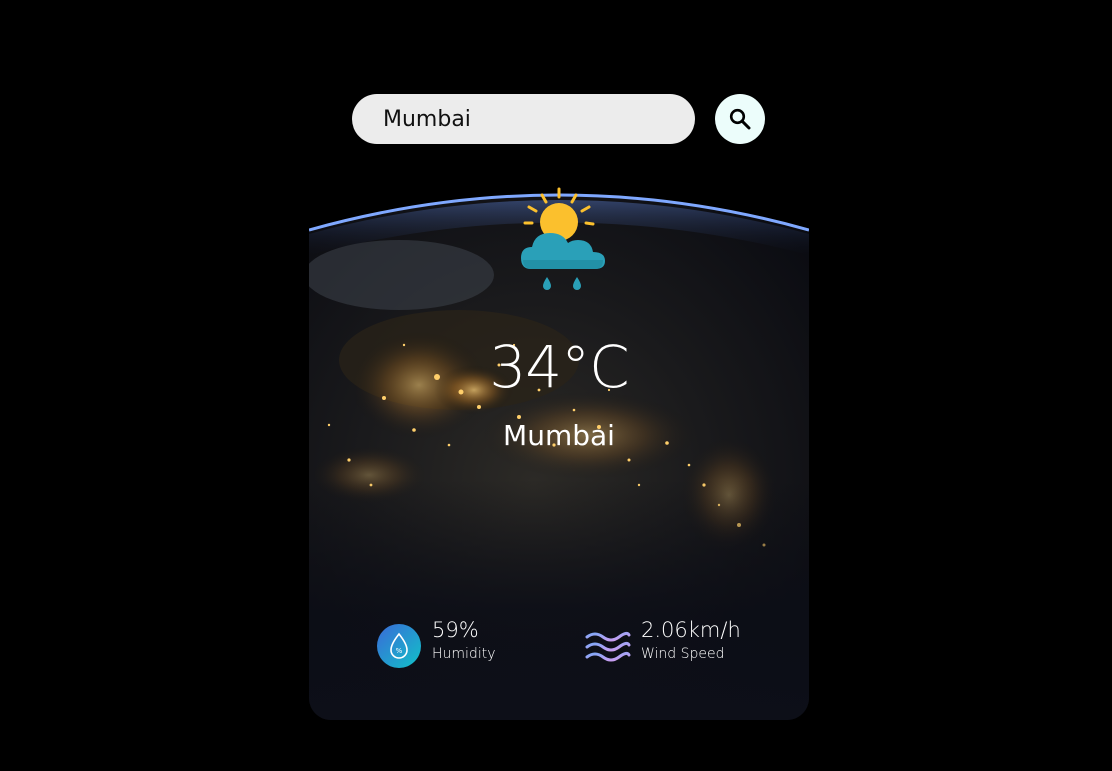 Image resolution: width=1112 pixels, height=771 pixels. Describe the element at coordinates (435, 643) in the screenshot. I see `humidity-stat: % 59% Humidity` at that location.